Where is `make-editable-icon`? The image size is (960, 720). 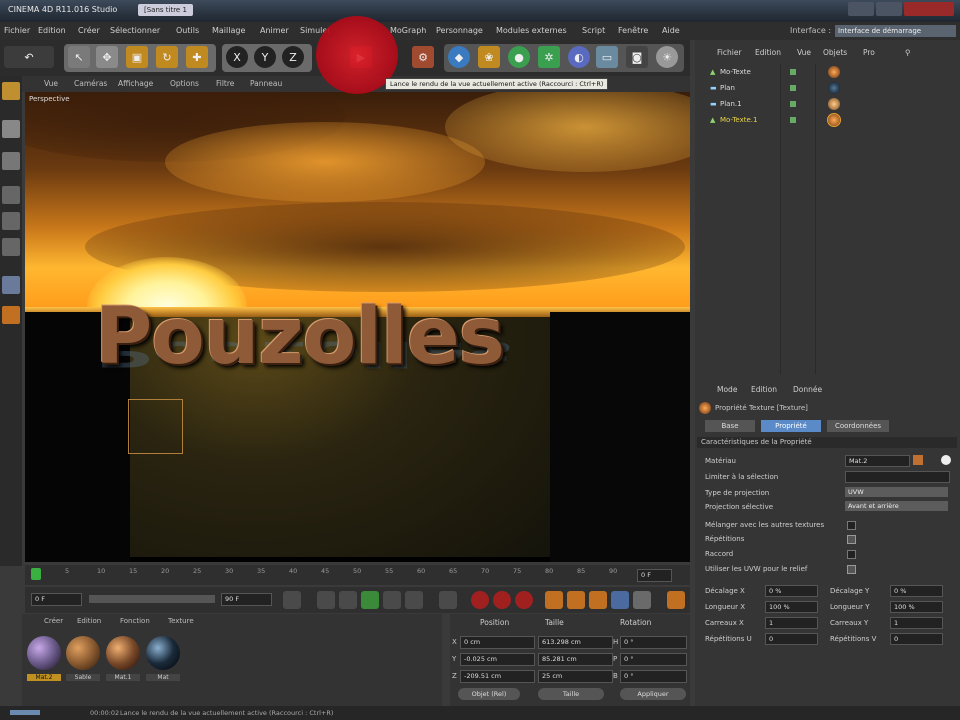
make-editable-icon is located at coordinates (11, 91).